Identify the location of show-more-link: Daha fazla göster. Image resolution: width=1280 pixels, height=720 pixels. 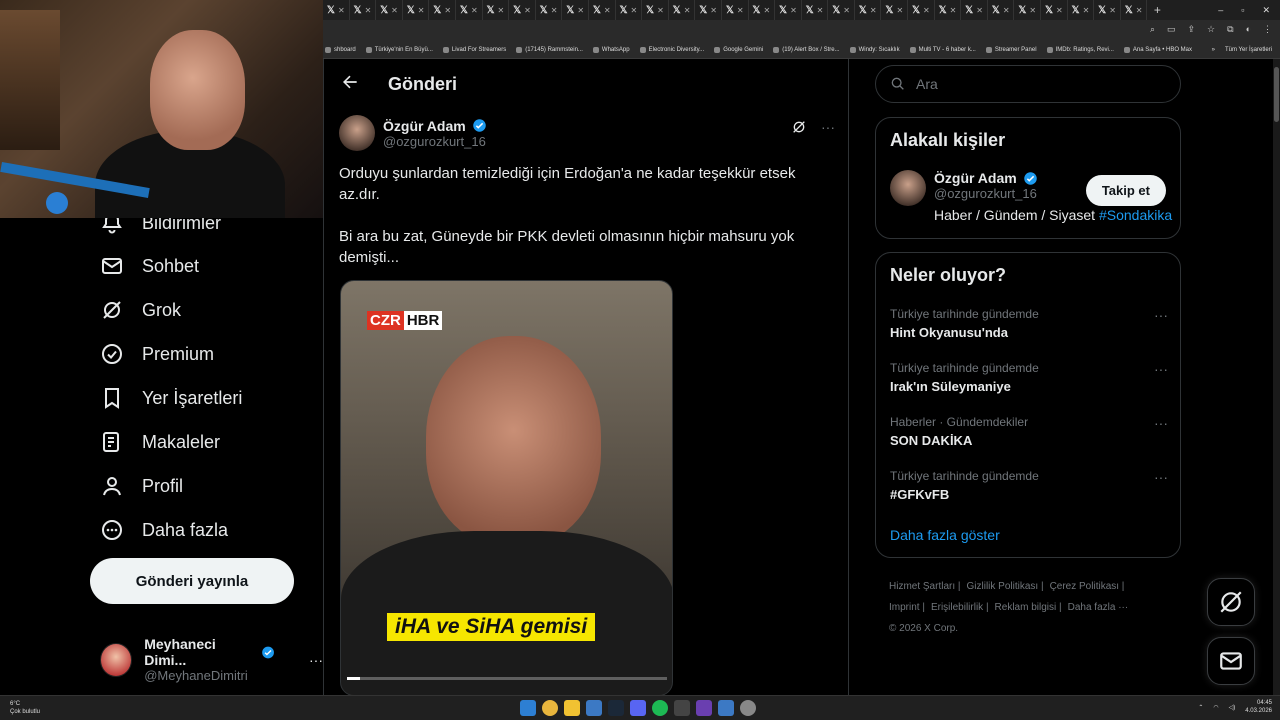
(945, 535).